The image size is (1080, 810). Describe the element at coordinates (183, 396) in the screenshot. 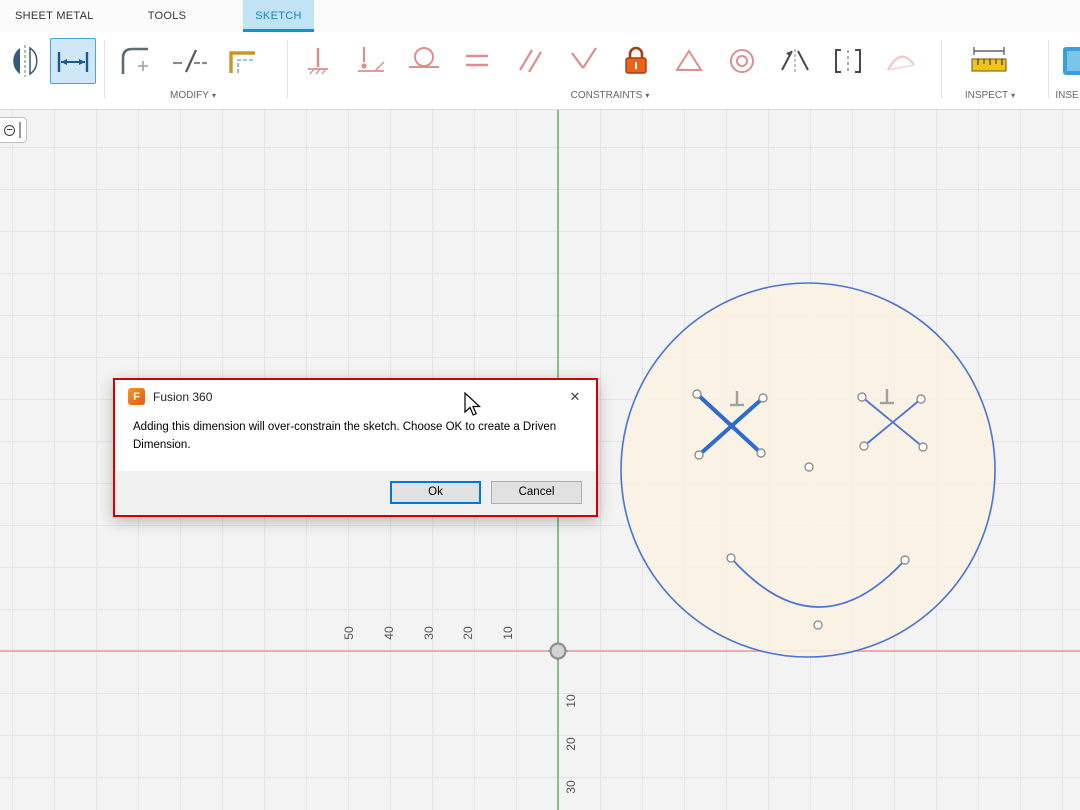

I see `dialog-title: Fusion 360` at that location.